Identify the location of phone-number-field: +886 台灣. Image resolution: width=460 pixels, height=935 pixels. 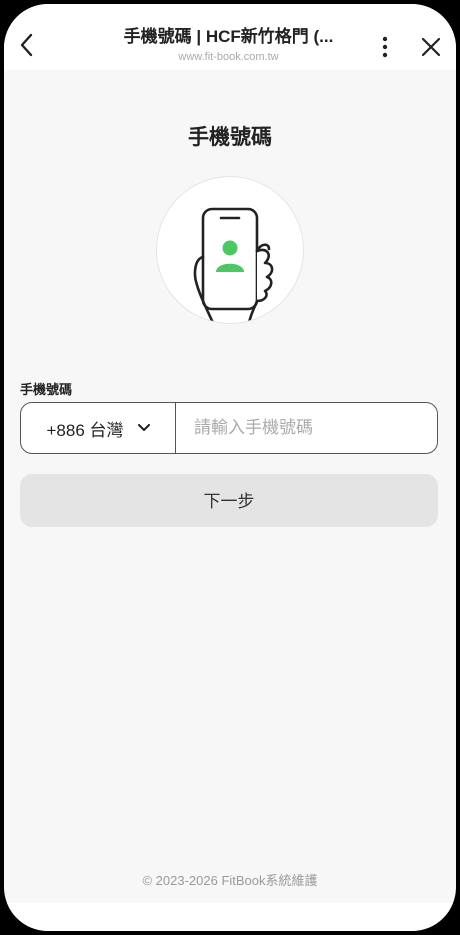
(229, 428).